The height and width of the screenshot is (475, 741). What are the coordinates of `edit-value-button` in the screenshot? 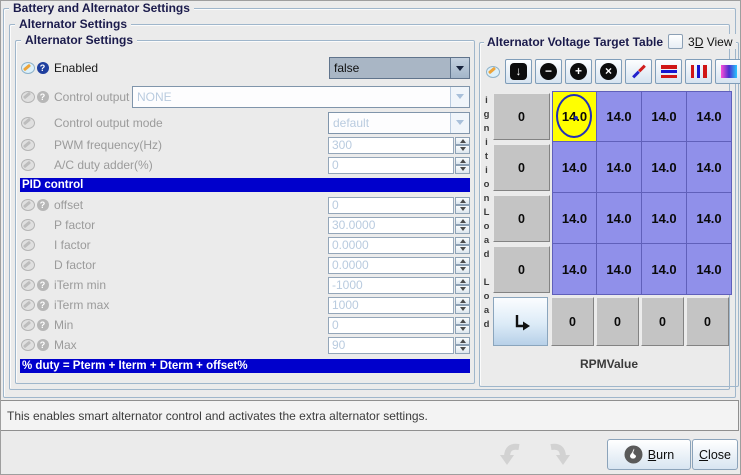 It's located at (638, 71).